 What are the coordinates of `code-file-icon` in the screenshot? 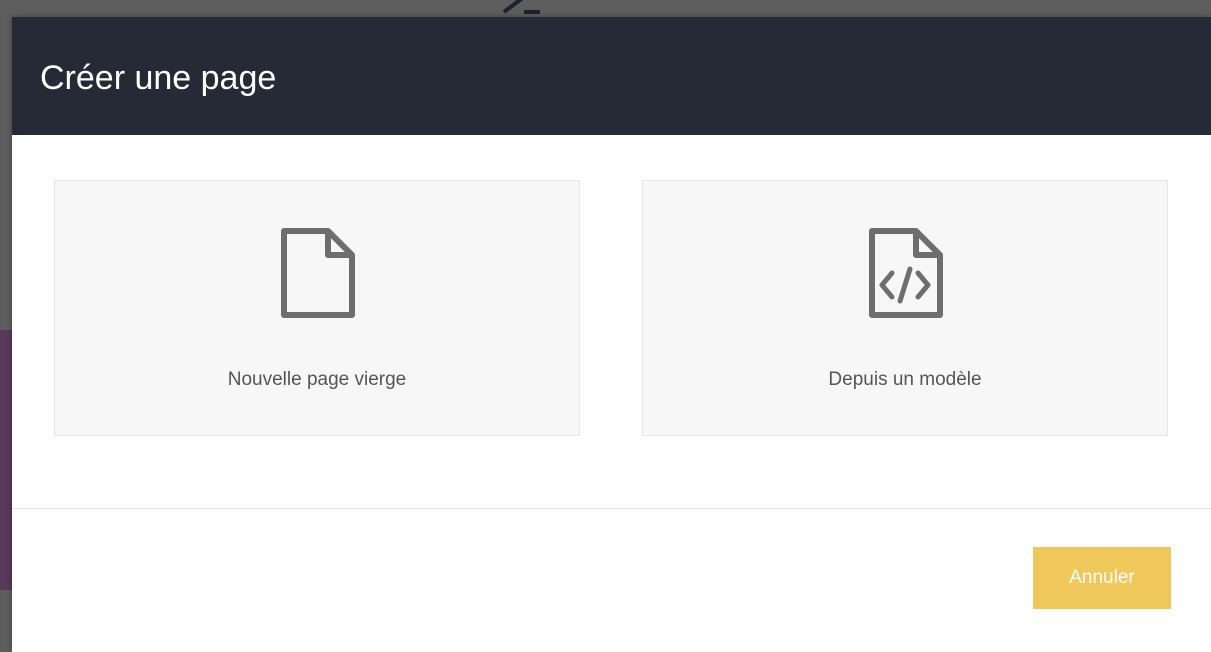 It's located at (905, 273).